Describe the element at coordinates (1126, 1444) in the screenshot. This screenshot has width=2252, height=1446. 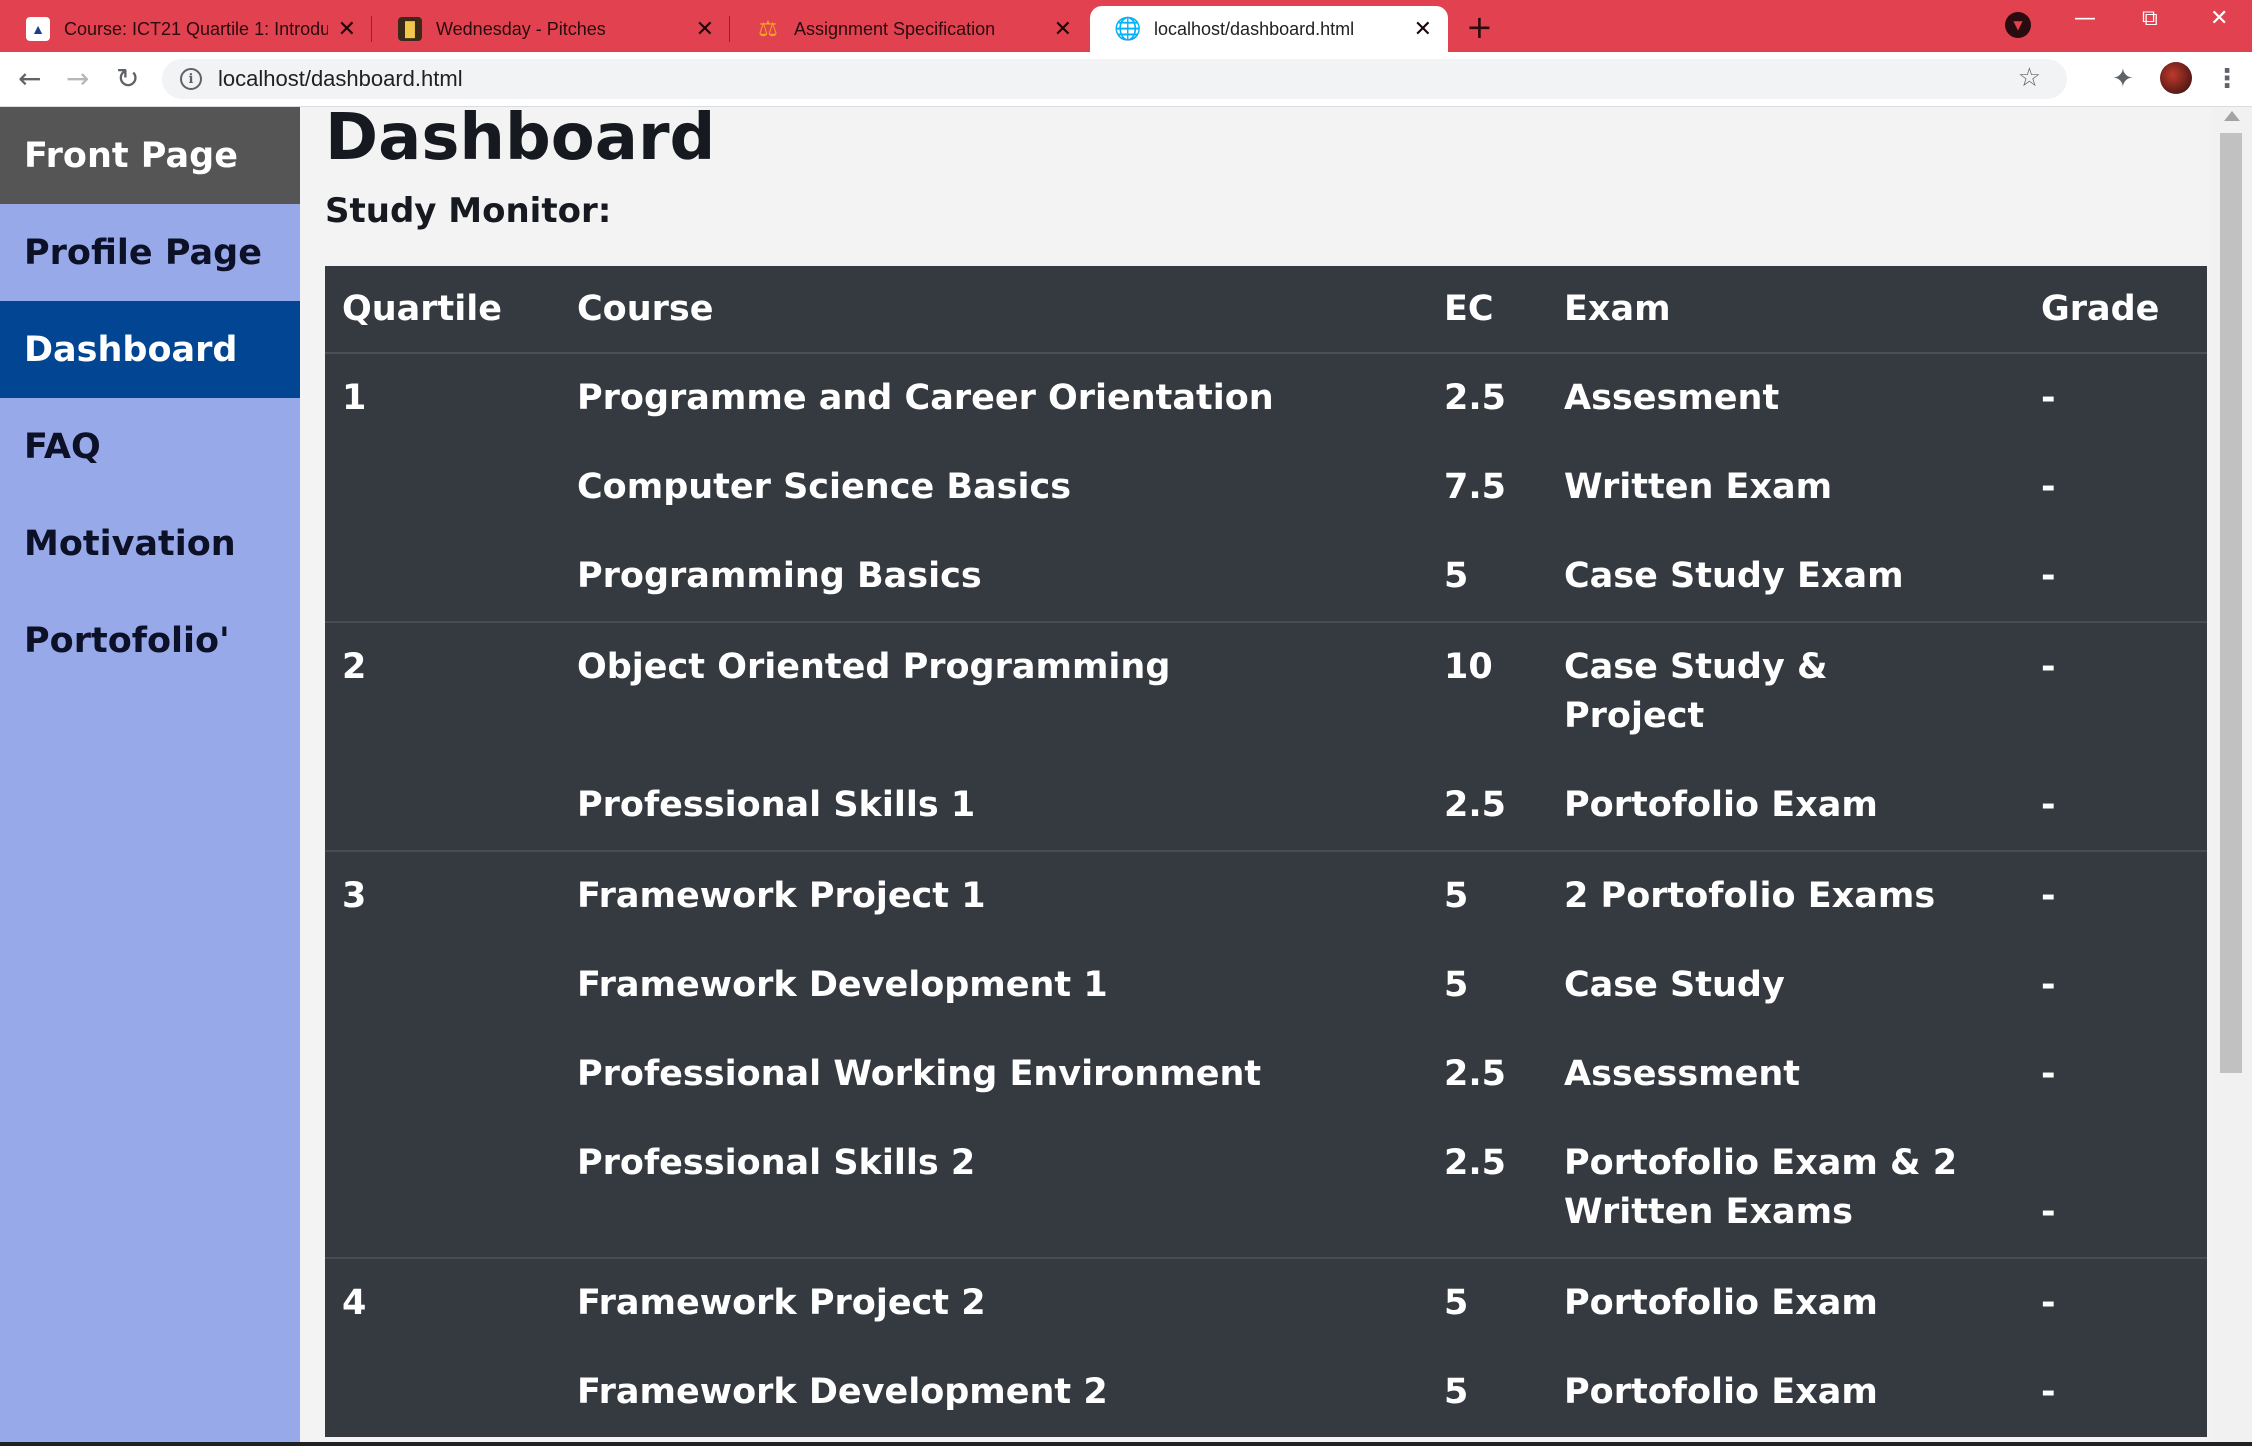
I see `taskbar-edge` at that location.